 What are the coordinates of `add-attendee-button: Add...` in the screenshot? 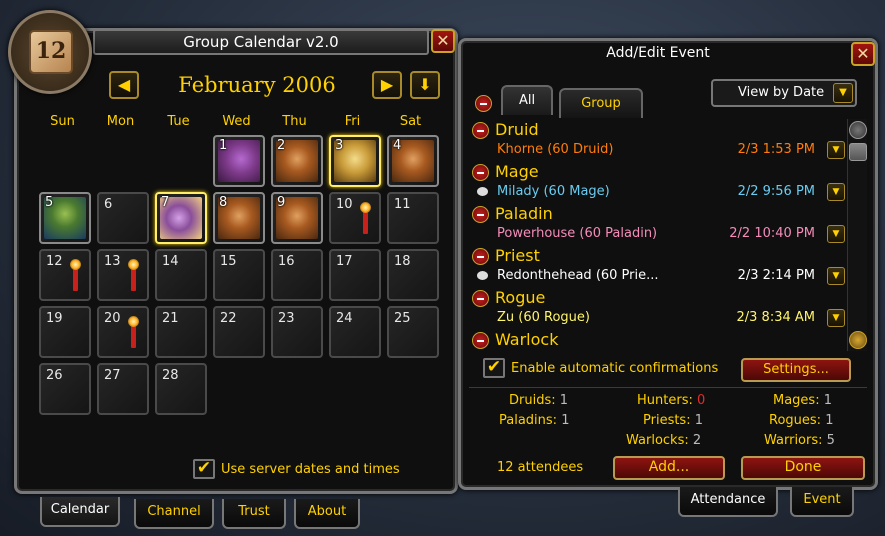 It's located at (669, 468).